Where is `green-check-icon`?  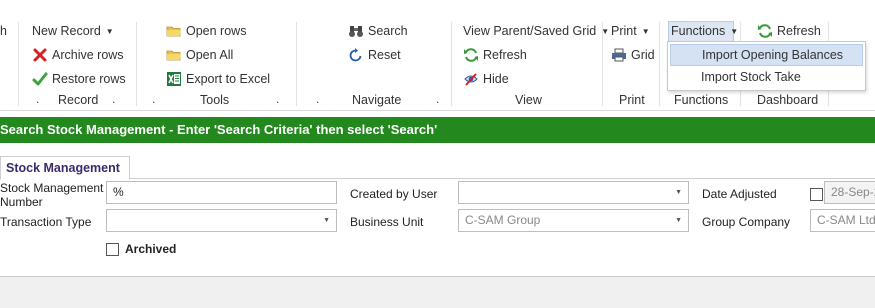 green-check-icon is located at coordinates (40, 79).